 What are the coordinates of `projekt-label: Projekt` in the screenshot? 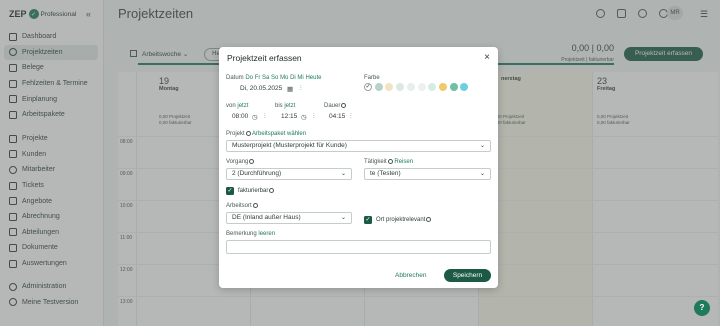 It's located at (235, 134).